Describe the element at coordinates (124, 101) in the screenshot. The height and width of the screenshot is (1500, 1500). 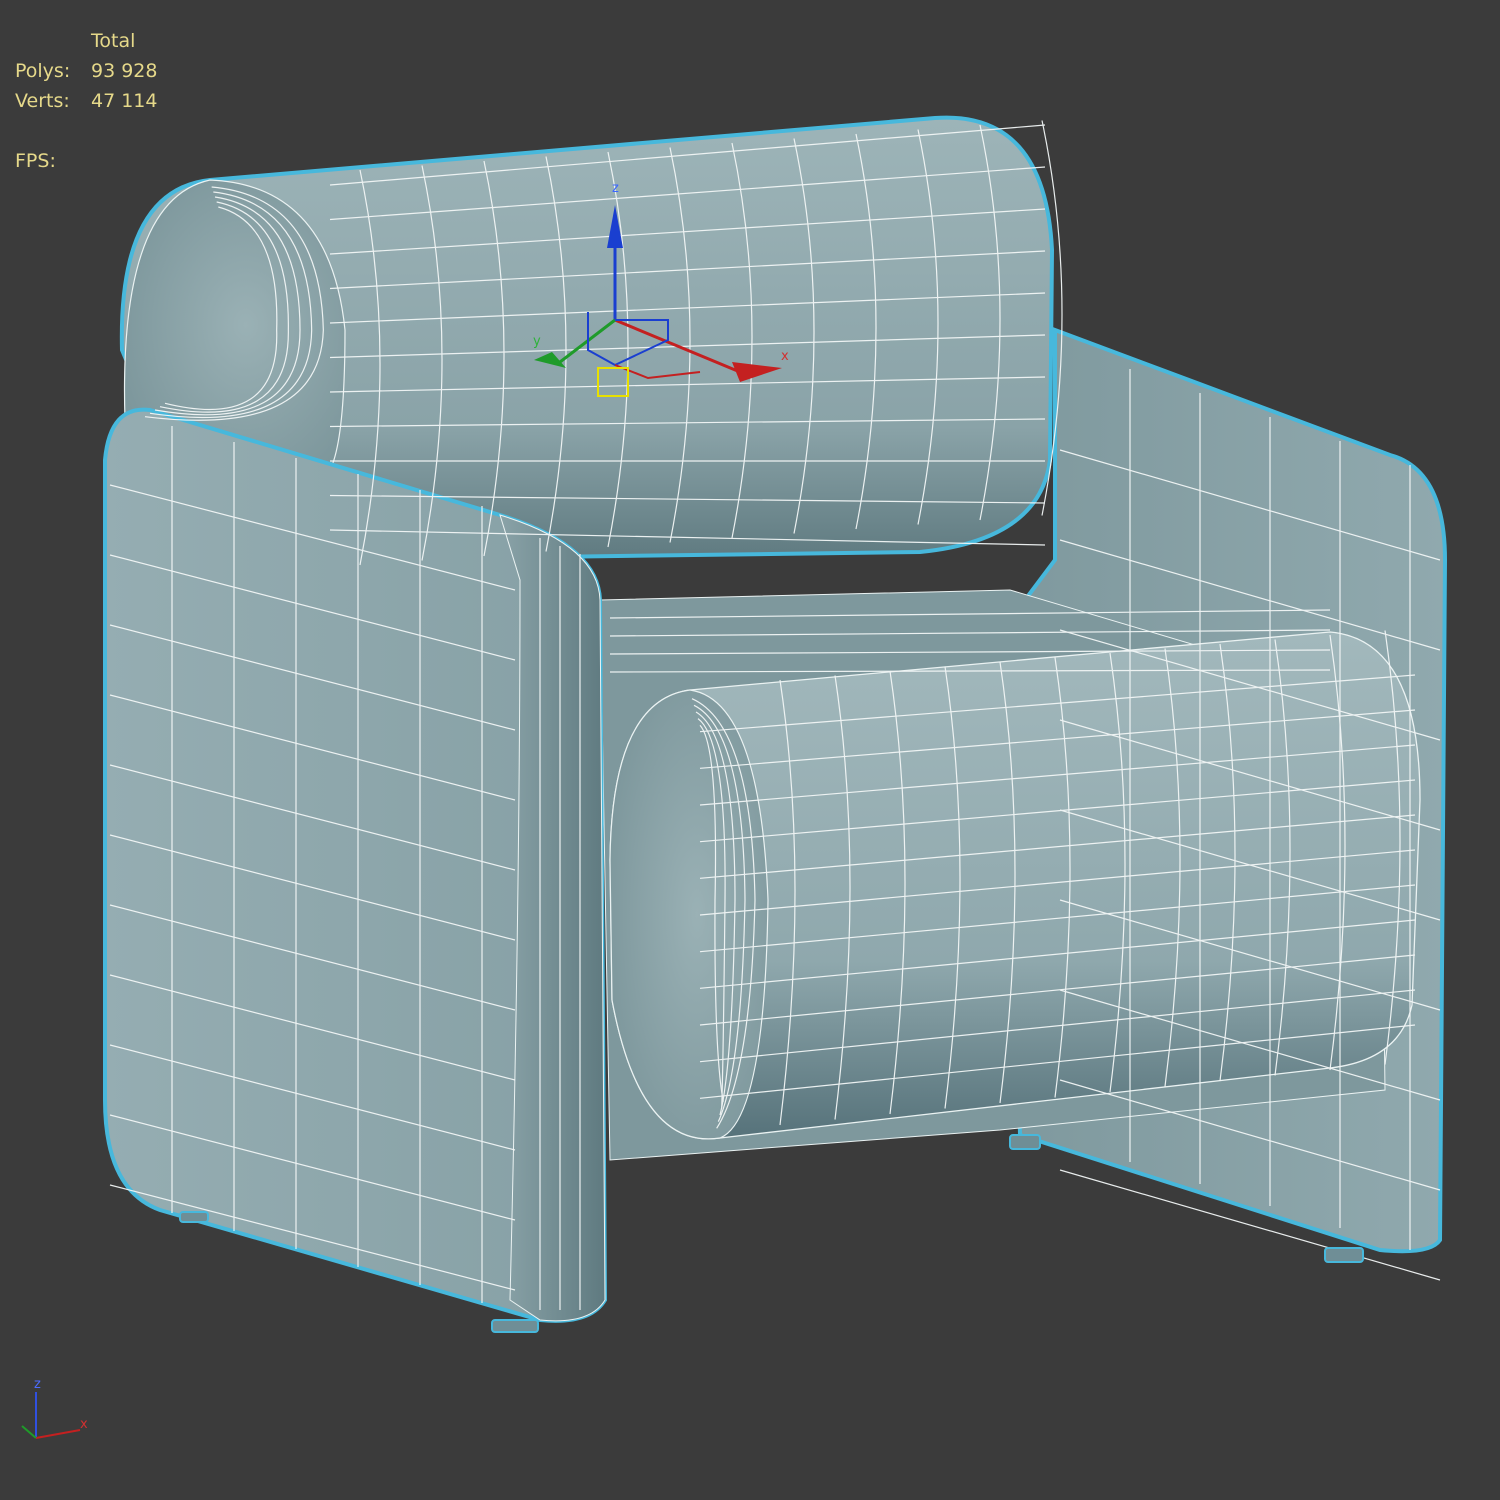
I see `verts-value: 47 114` at that location.